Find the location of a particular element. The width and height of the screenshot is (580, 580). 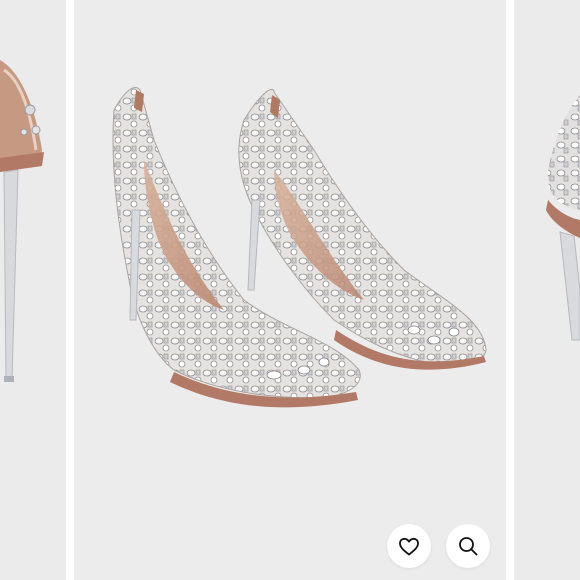

carousel-prev-image is located at coordinates (33, 290).